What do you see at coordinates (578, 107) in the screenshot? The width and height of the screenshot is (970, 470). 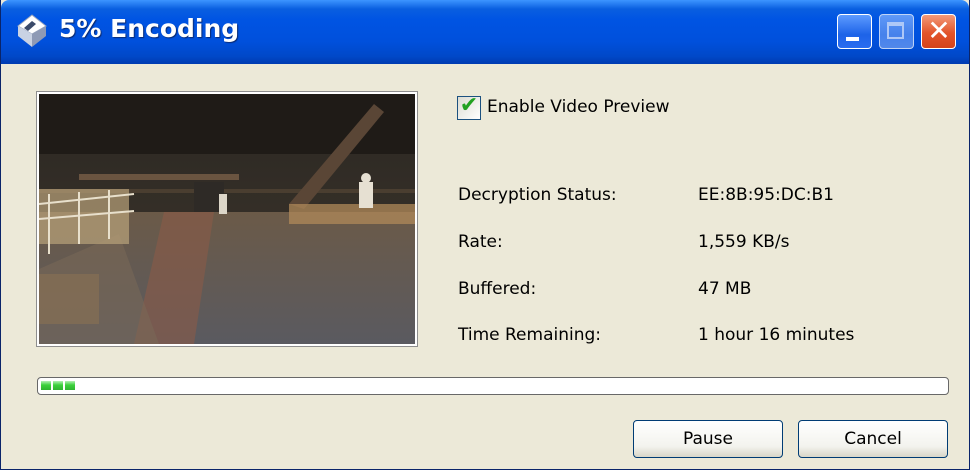 I see `enable-preview-label: Enable Video Preview` at bounding box center [578, 107].